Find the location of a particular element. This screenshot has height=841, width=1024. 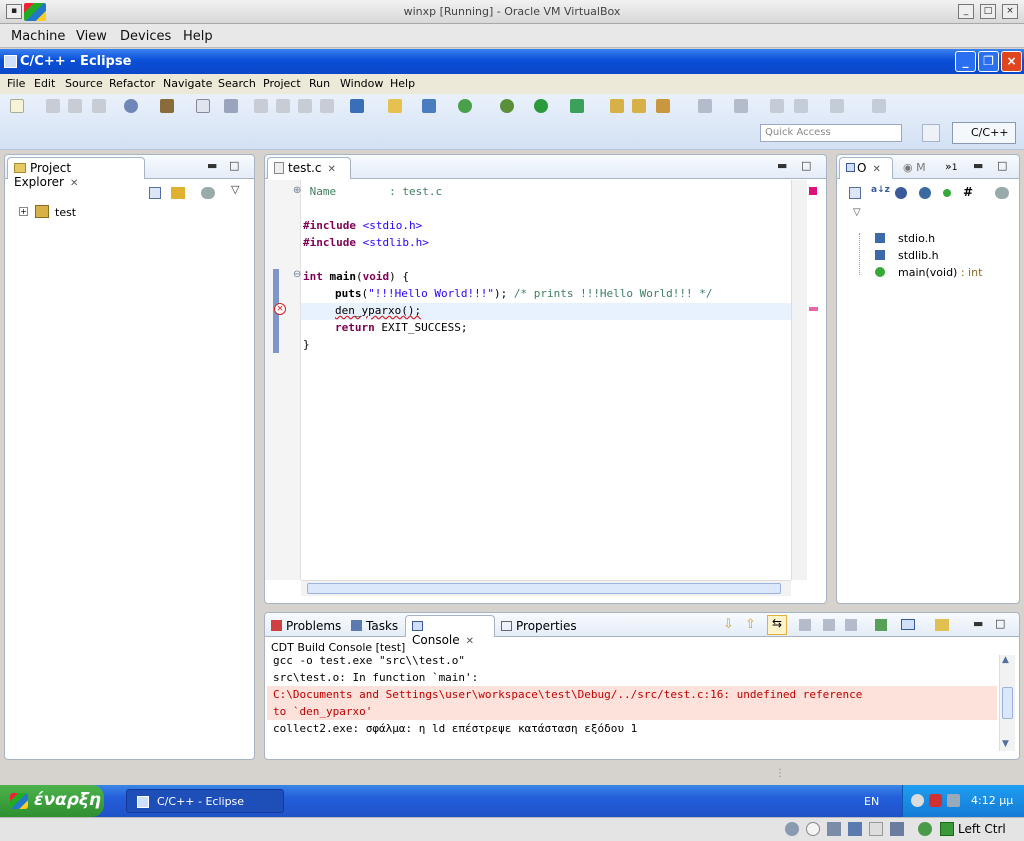

previous-error-icon: ⇧ is located at coordinates (750, 624).